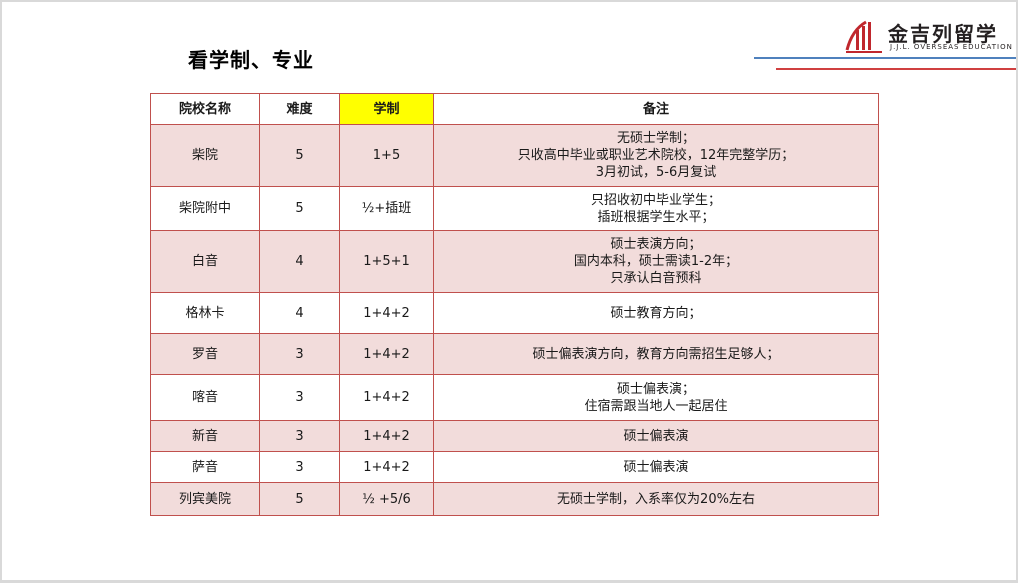 The height and width of the screenshot is (583, 1018). I want to click on notes-cell: 硕士偏表演； 住宿需跟当地人一起居住, so click(656, 397).